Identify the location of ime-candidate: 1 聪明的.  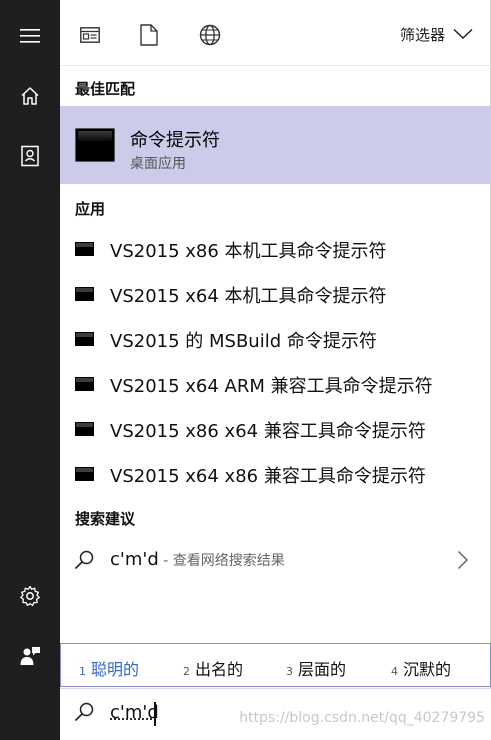
(109, 668).